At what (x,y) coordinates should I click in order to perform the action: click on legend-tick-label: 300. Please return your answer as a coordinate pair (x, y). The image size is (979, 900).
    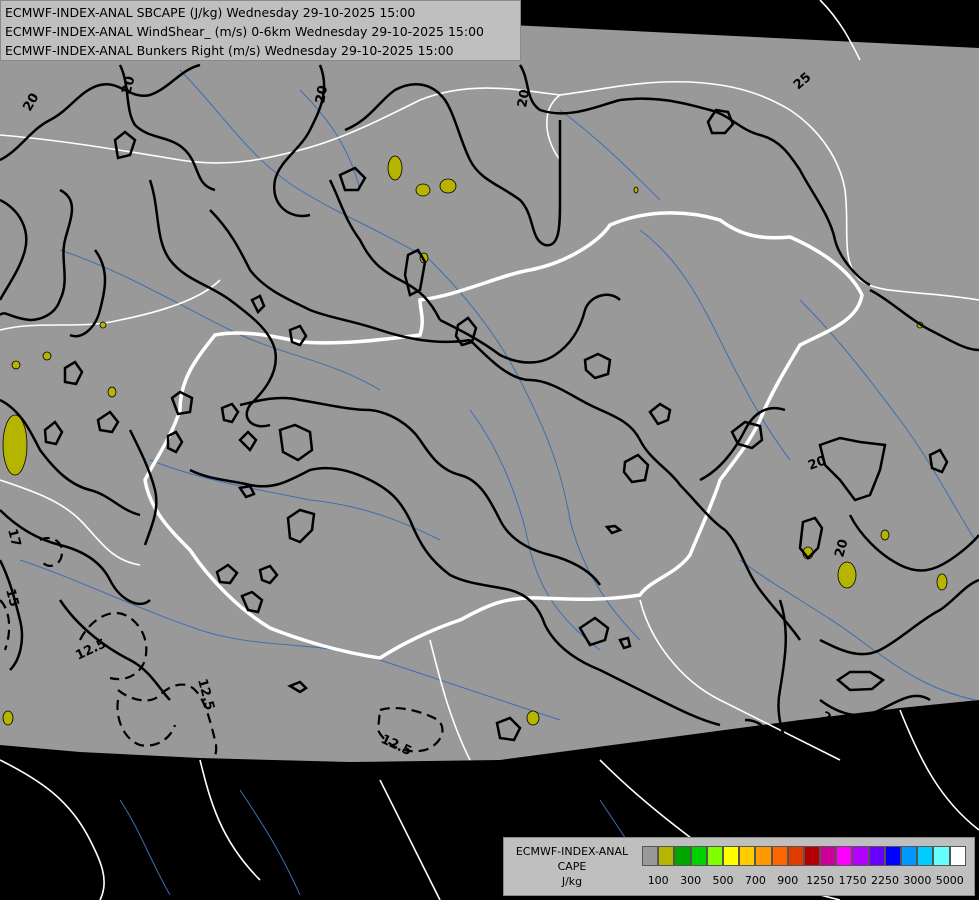
    Looking at the image, I should click on (691, 880).